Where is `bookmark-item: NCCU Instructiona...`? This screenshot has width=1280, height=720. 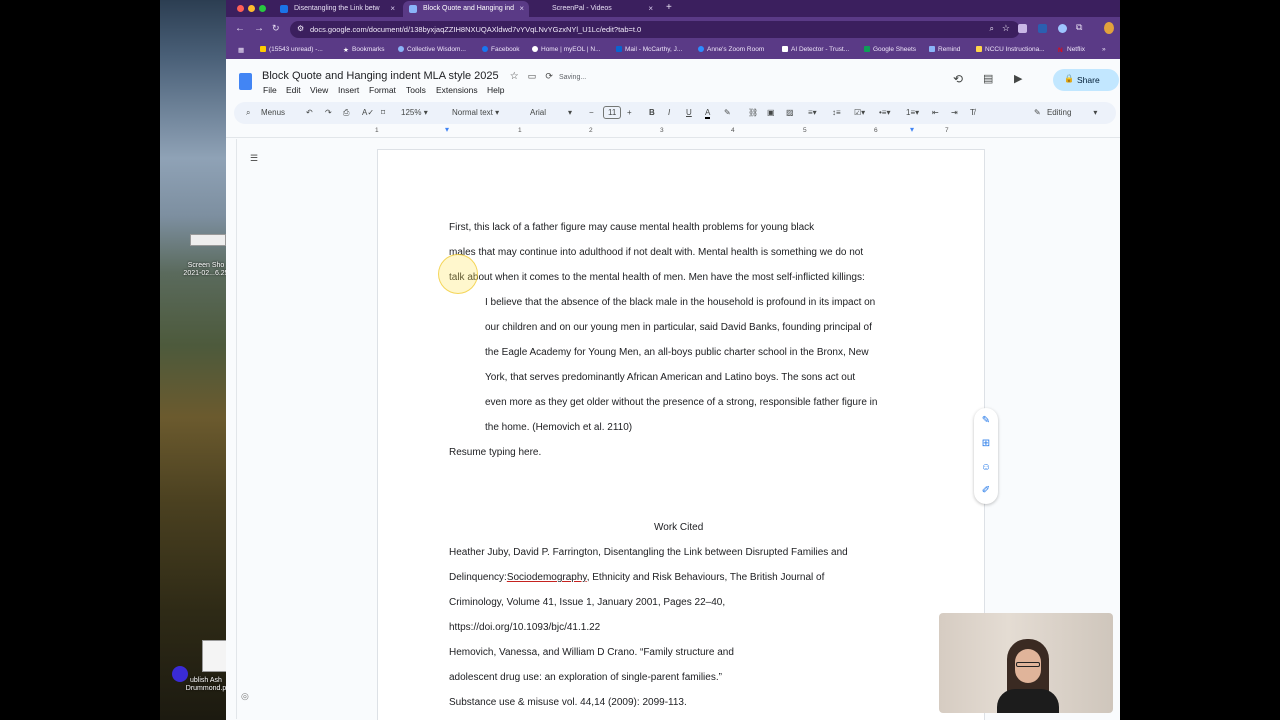 bookmark-item: NCCU Instructiona... is located at coordinates (1010, 49).